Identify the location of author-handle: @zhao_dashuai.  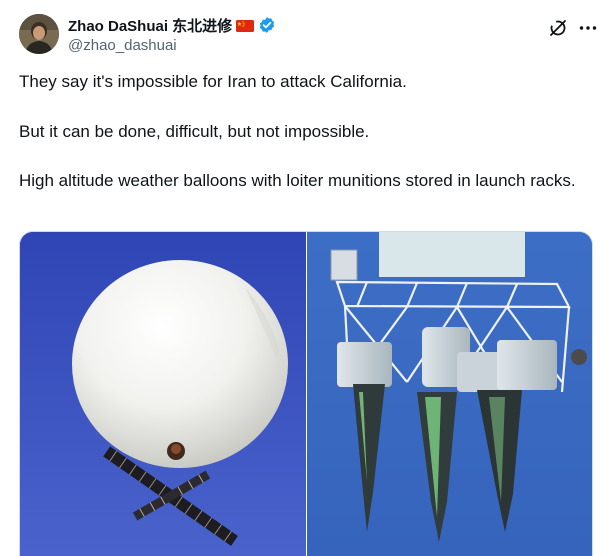
(122, 45).